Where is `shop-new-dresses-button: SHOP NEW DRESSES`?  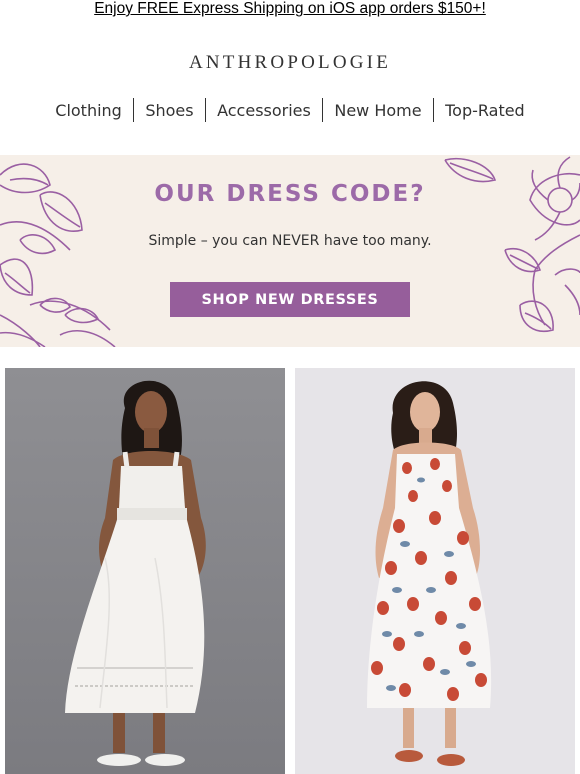
shop-new-dresses-button: SHOP NEW DRESSES is located at coordinates (290, 299).